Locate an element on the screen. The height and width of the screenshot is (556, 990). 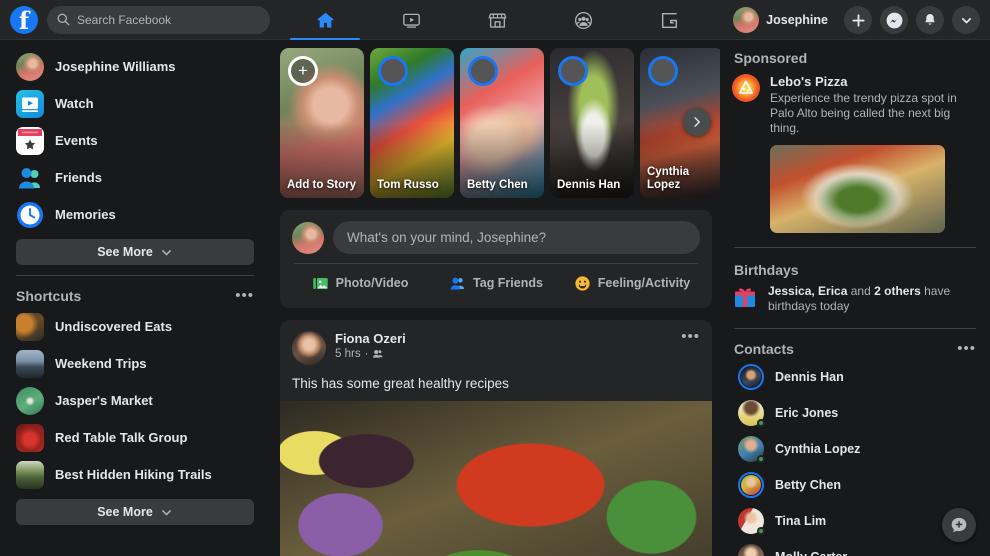
shortcut-item-undiscovered-eats: Undiscovered Eats is located at coordinates (135, 326).